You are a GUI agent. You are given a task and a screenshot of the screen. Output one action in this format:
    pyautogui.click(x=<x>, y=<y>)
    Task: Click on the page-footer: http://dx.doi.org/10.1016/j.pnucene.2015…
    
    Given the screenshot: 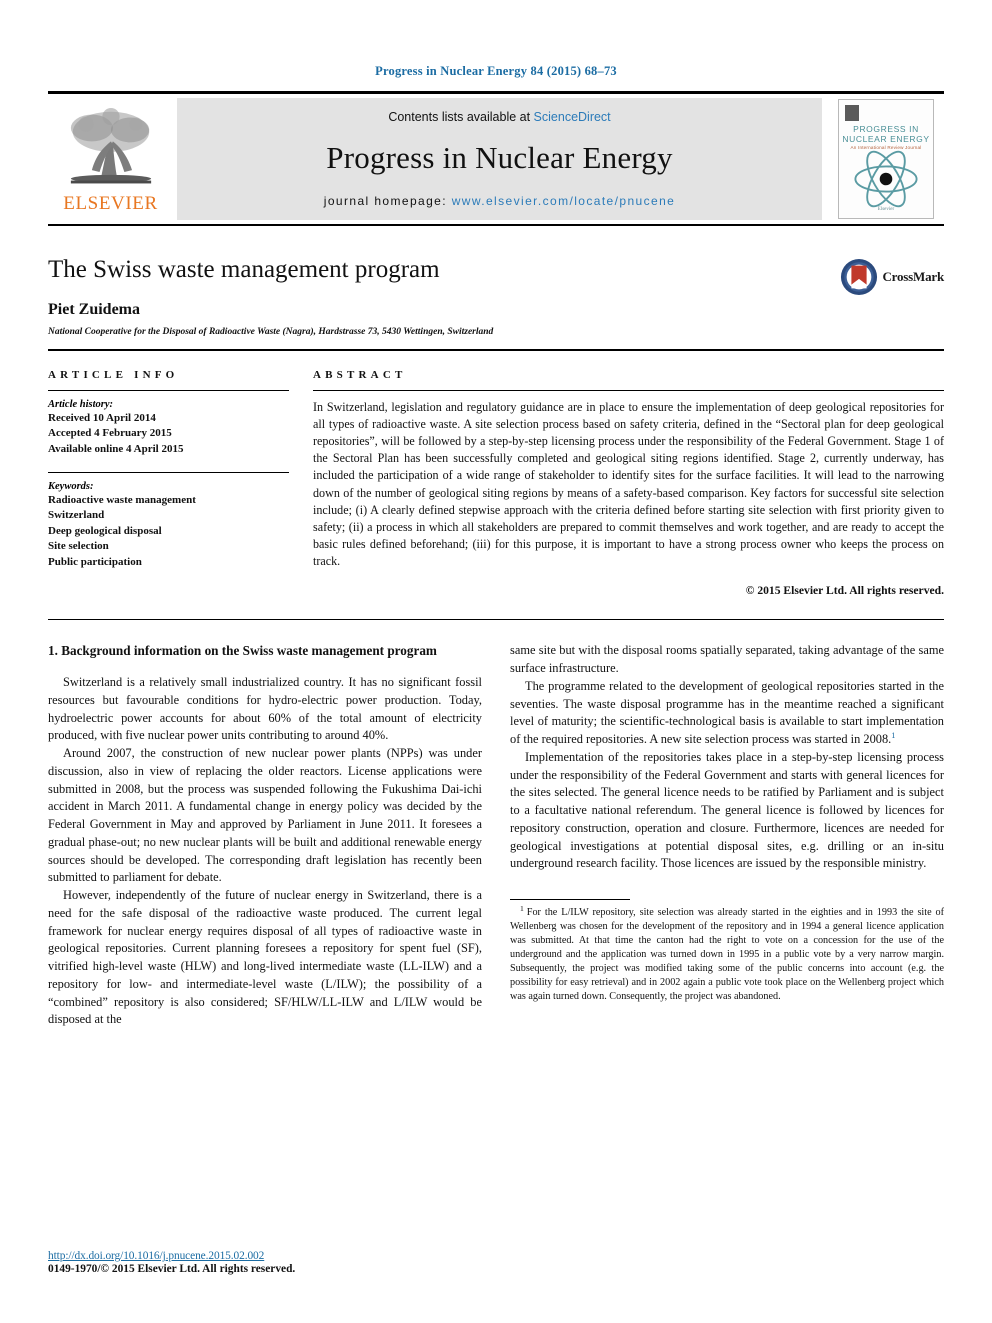 What is the action you would take?
    pyautogui.click(x=258, y=1262)
    